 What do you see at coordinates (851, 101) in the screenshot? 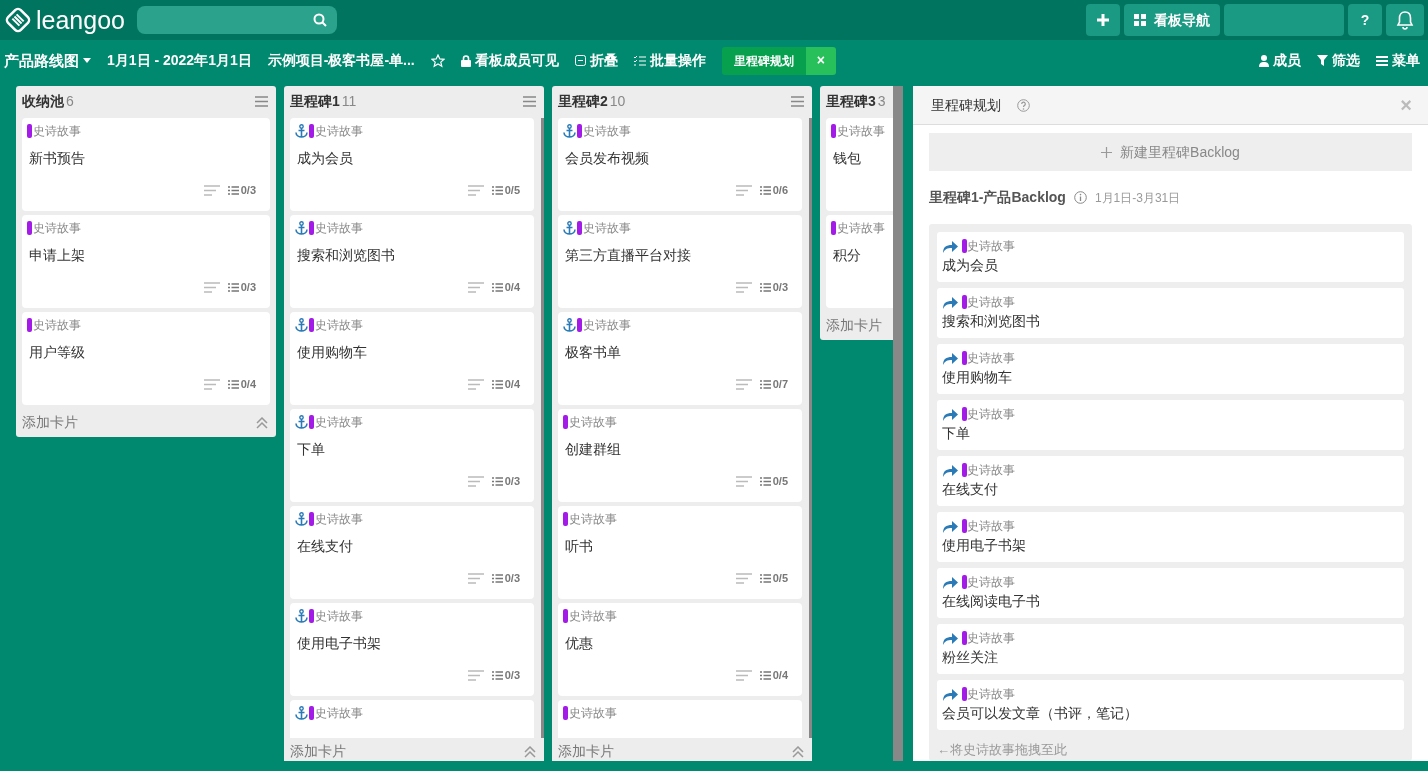
I see `list-title: 里程碑3` at bounding box center [851, 101].